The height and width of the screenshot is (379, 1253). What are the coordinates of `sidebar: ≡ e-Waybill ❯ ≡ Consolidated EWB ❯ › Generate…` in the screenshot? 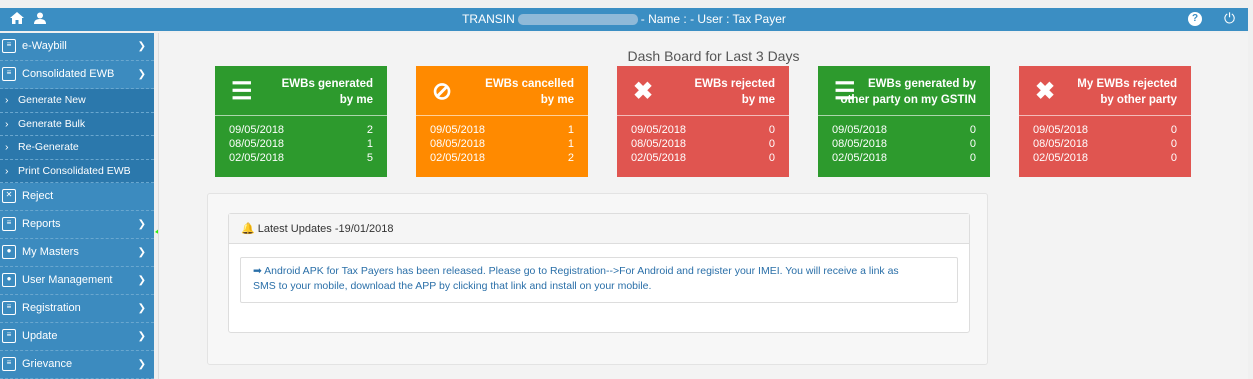 It's located at (77, 206).